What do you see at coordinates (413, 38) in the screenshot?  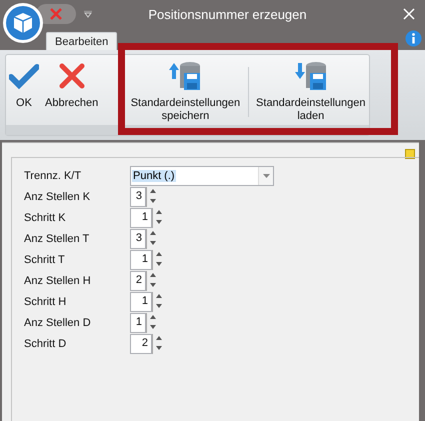 I see `info-icon` at bounding box center [413, 38].